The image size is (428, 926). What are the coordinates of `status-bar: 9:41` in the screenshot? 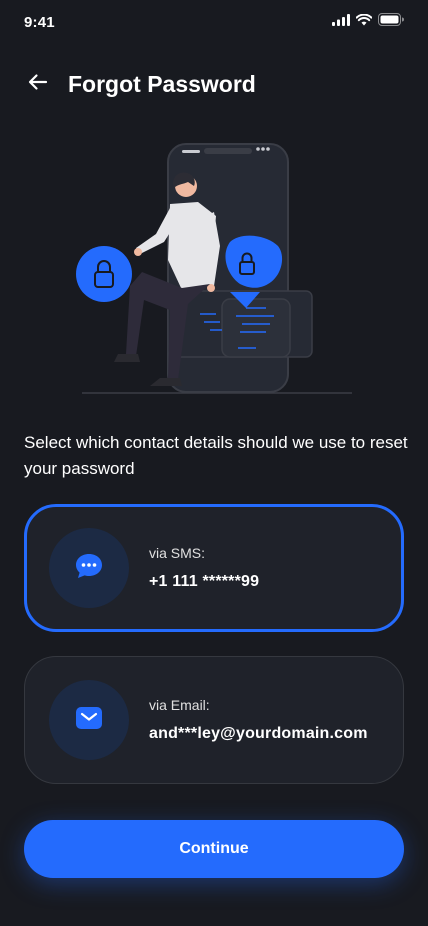 It's located at (214, 22).